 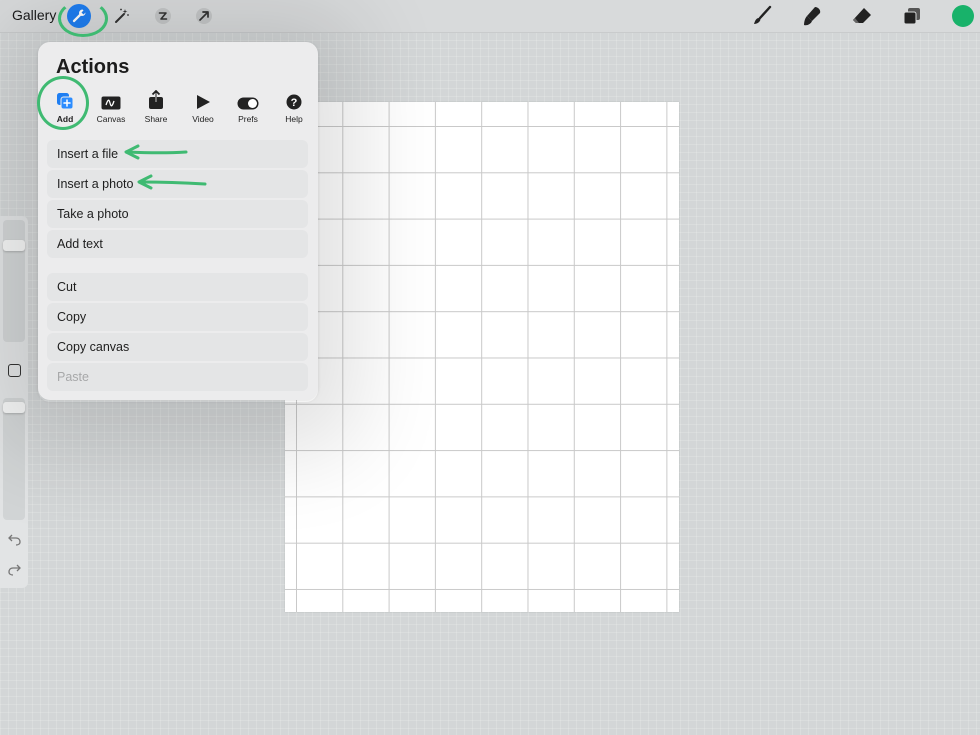 I want to click on add-icon, so click(x=65, y=101).